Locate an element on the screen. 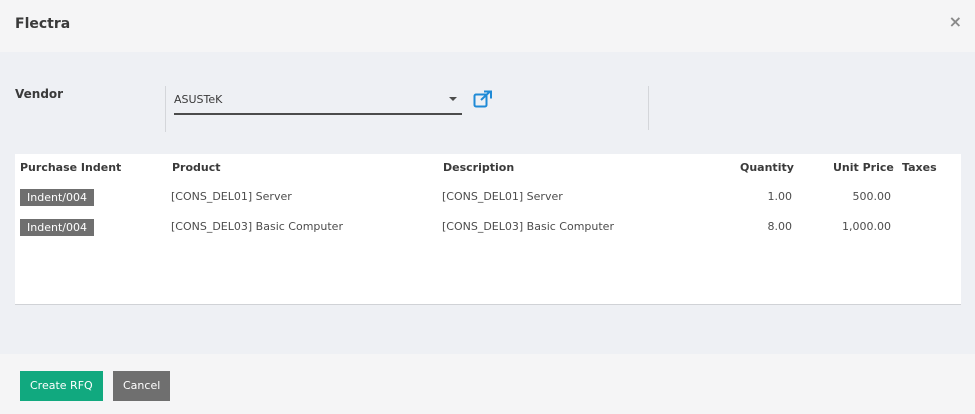  vendor-label: Vendor is located at coordinates (39, 94).